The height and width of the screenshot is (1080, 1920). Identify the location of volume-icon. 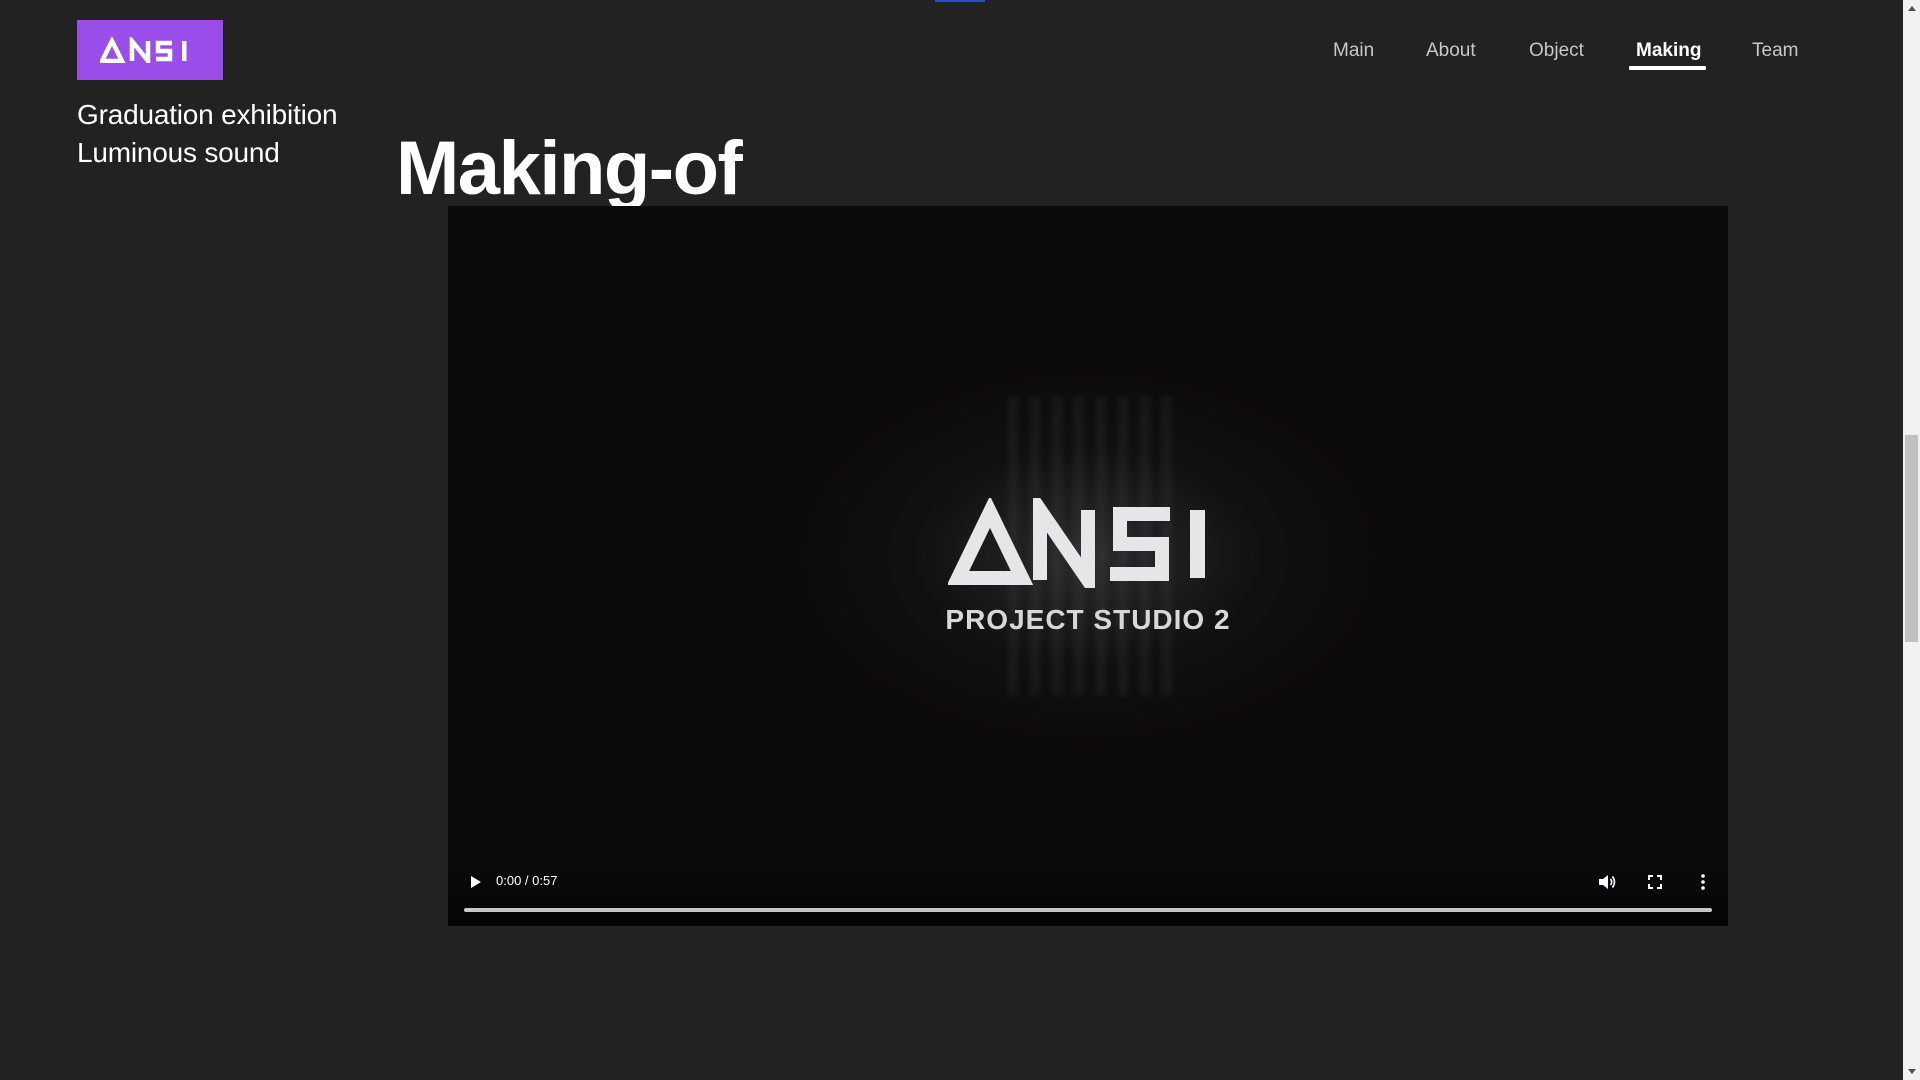
(1607, 882).